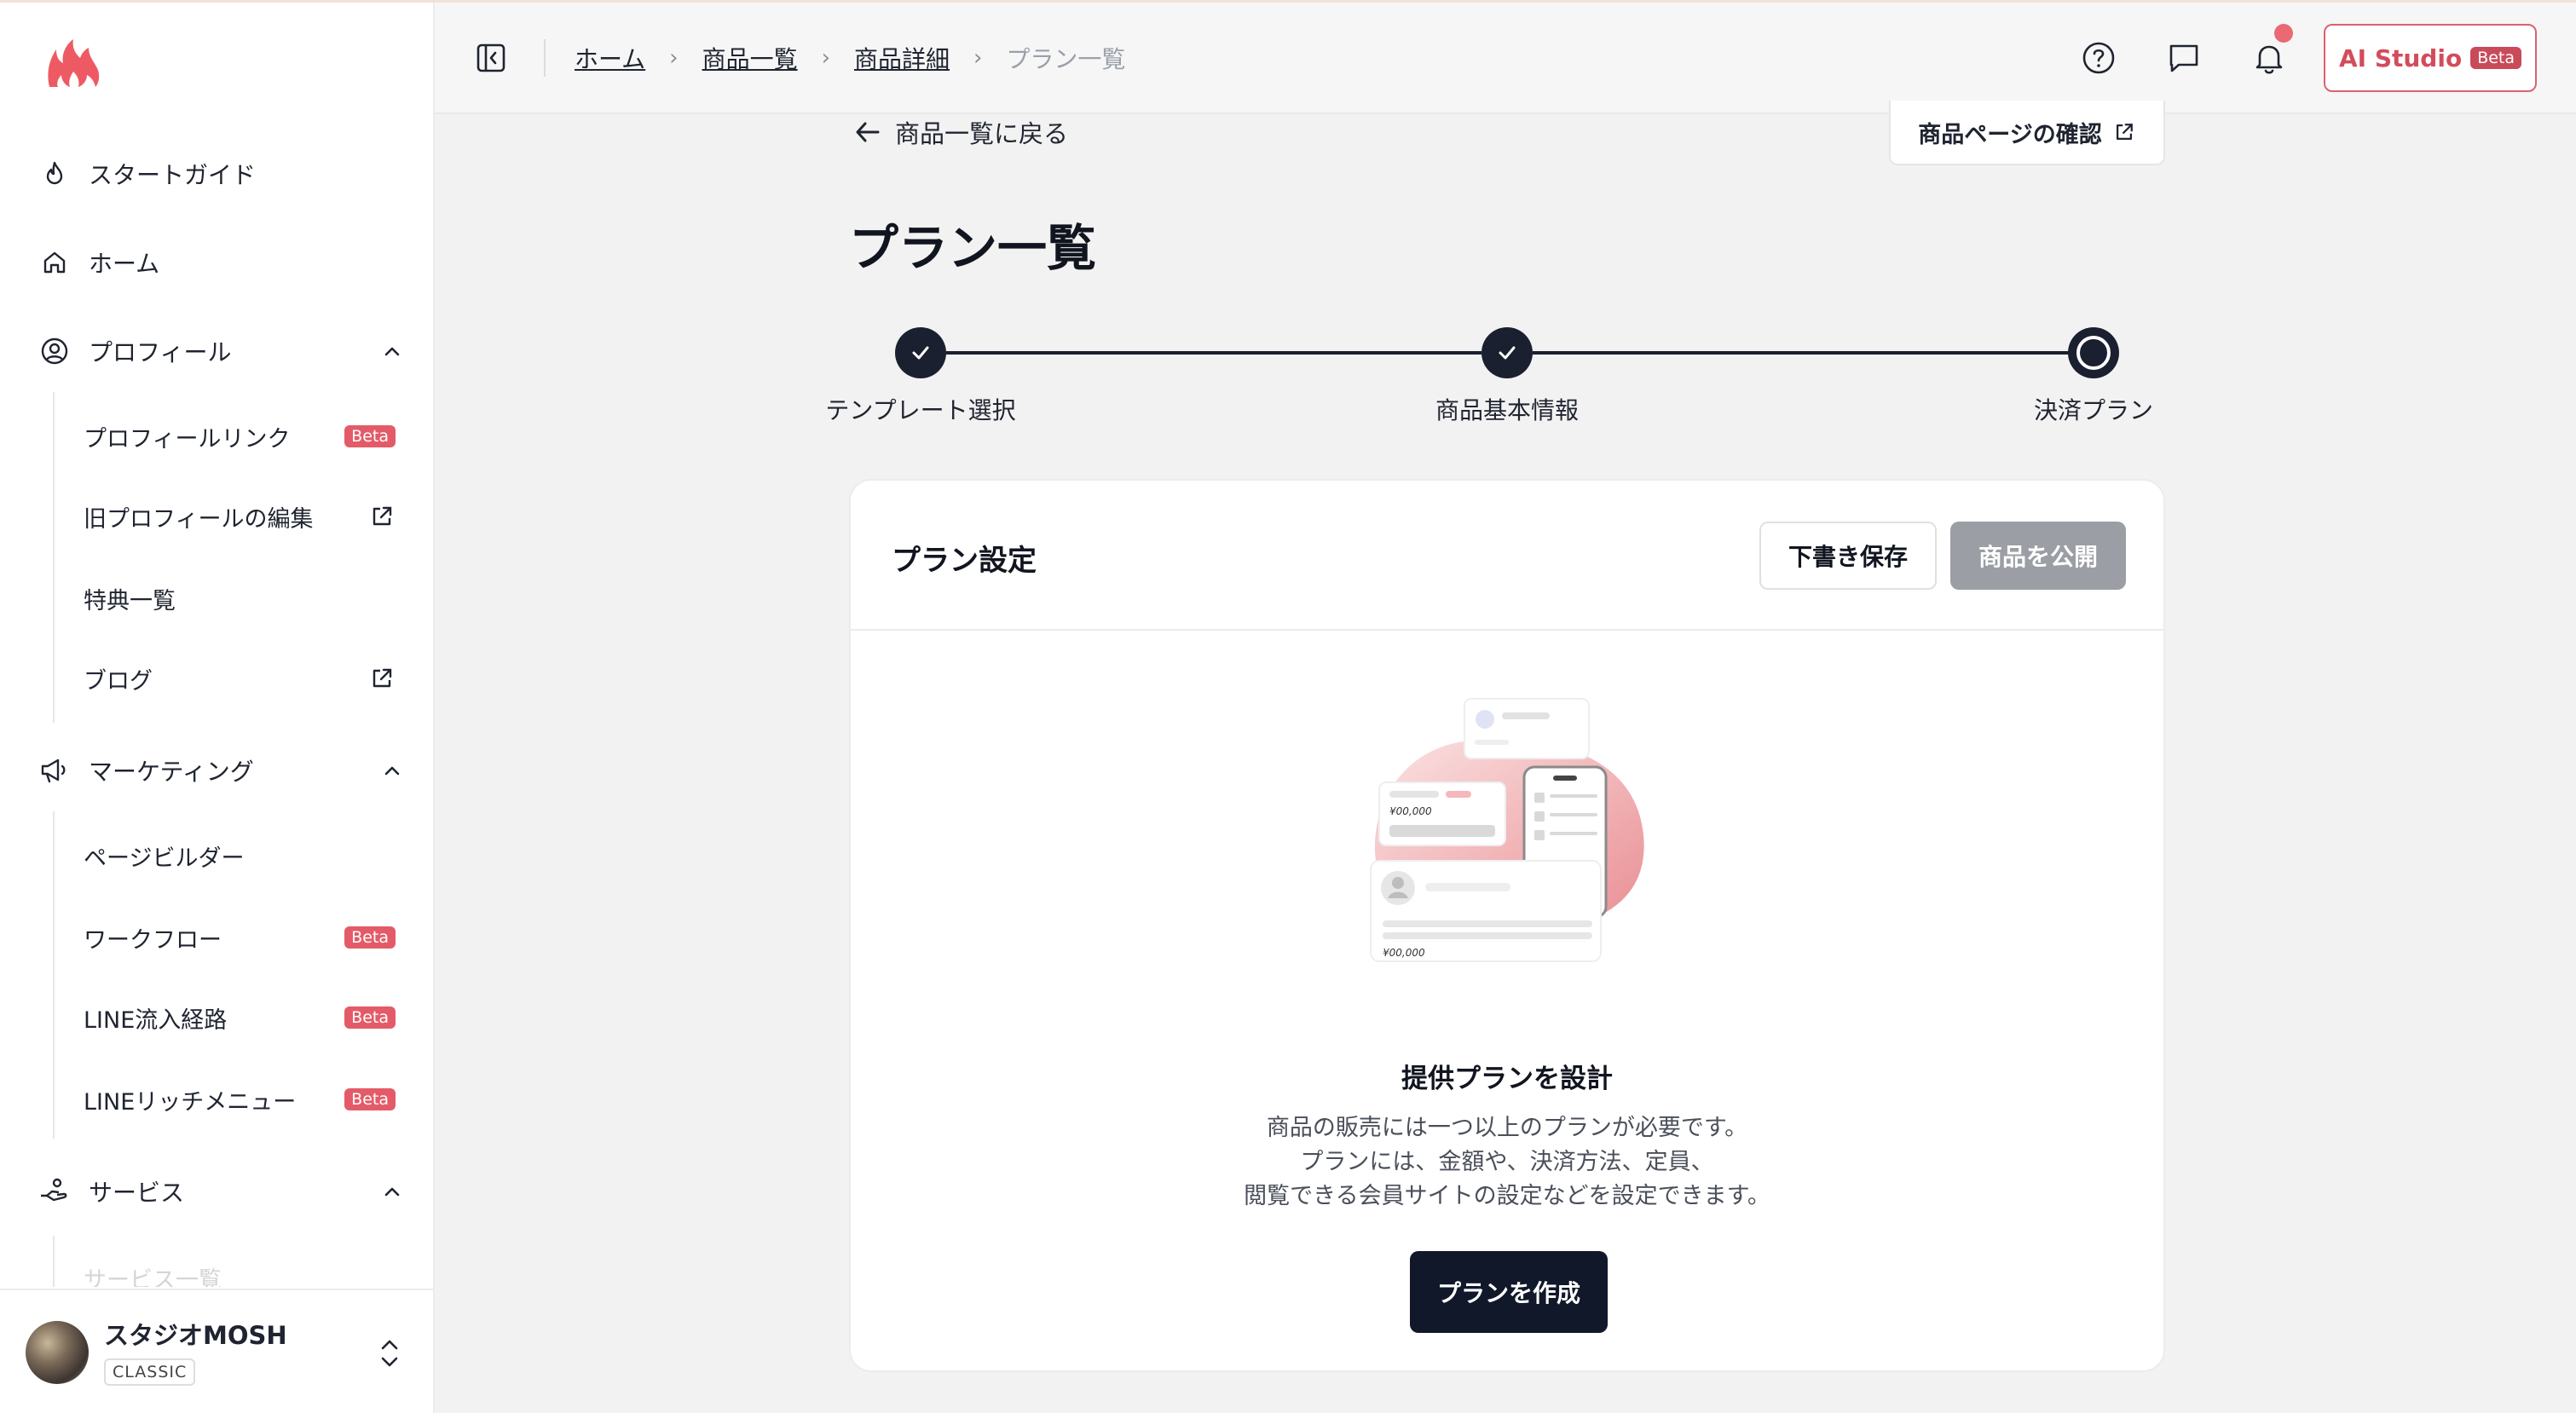 This screenshot has width=2576, height=1413. What do you see at coordinates (199, 519) in the screenshot?
I see `sidebar-item-label: 旧プロフィールの編集` at bounding box center [199, 519].